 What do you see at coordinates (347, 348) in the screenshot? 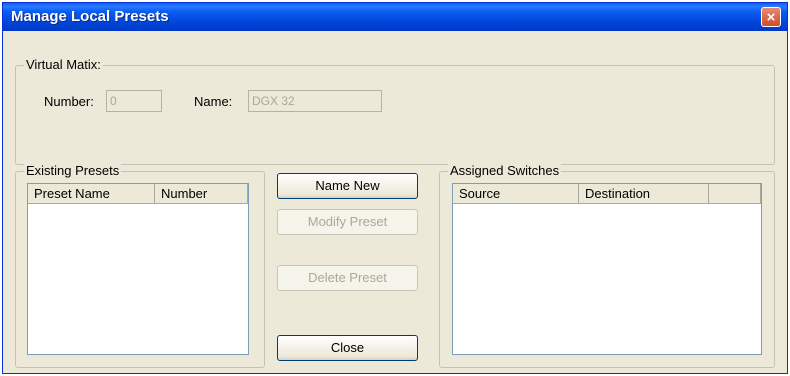
I see `close-button: Close` at bounding box center [347, 348].